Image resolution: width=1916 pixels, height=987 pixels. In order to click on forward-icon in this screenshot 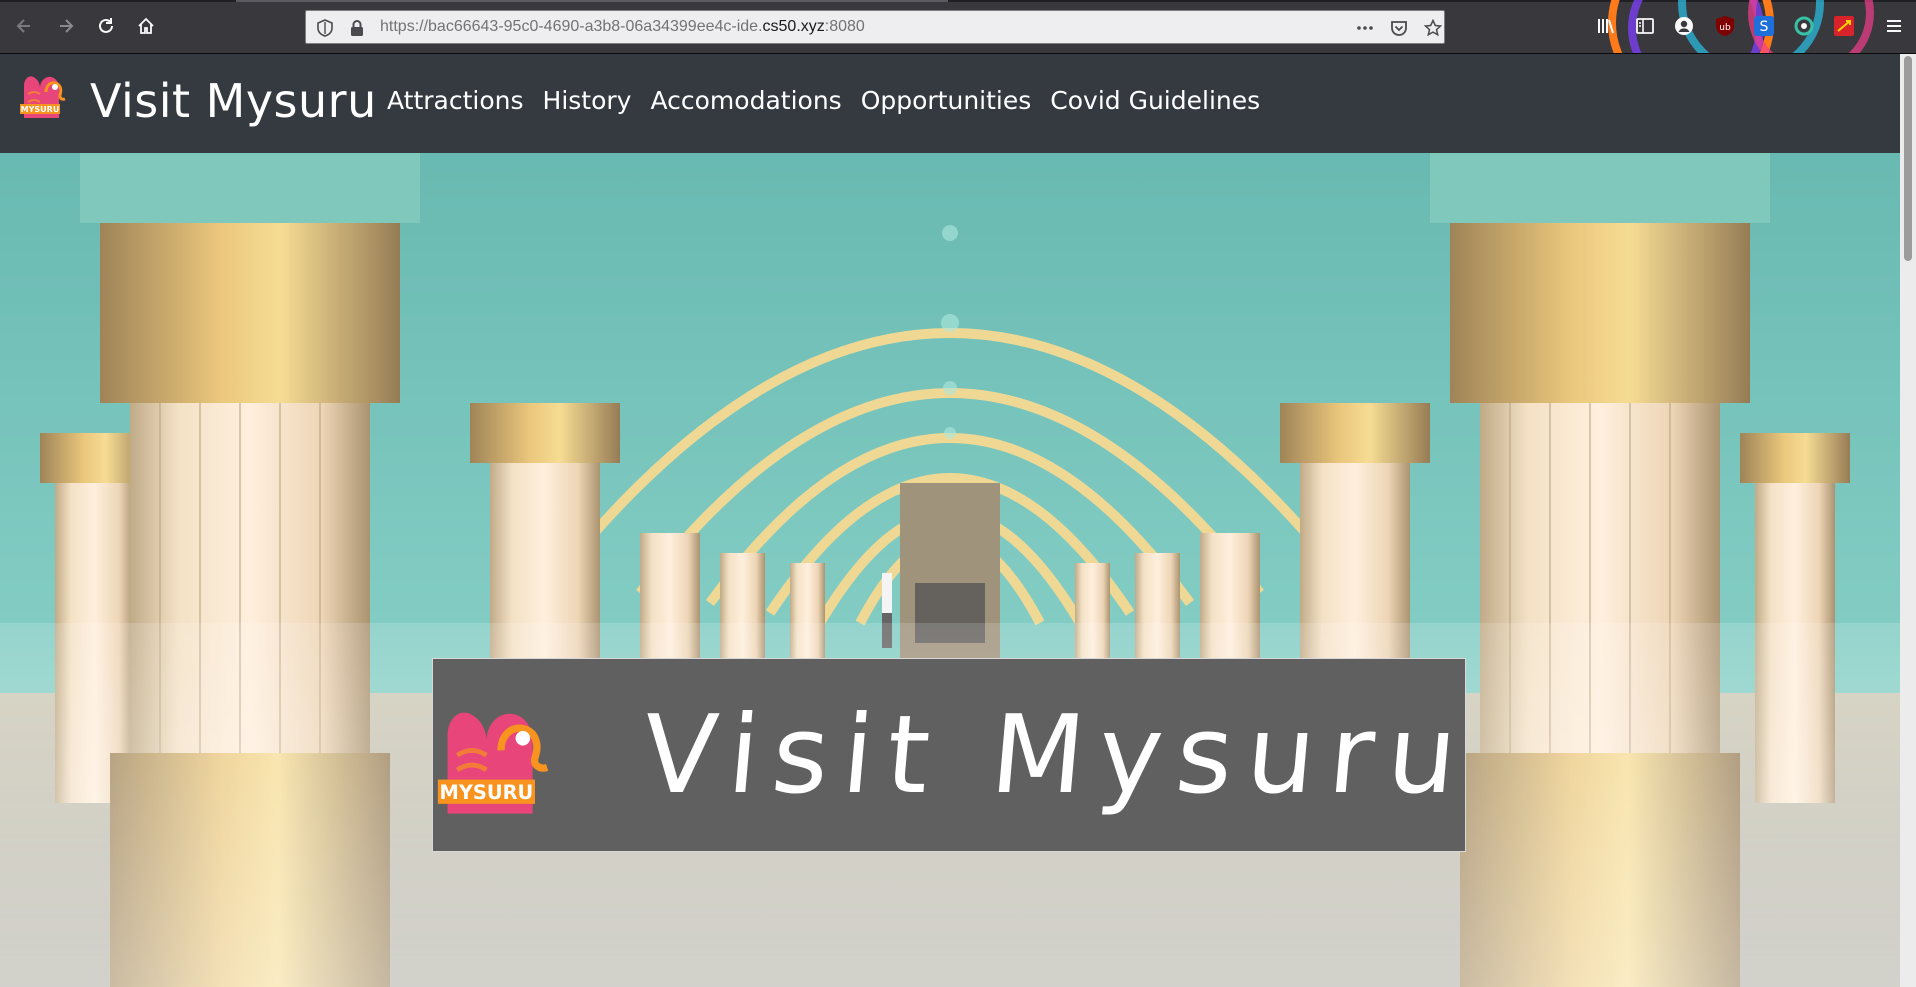, I will do `click(66, 26)`.